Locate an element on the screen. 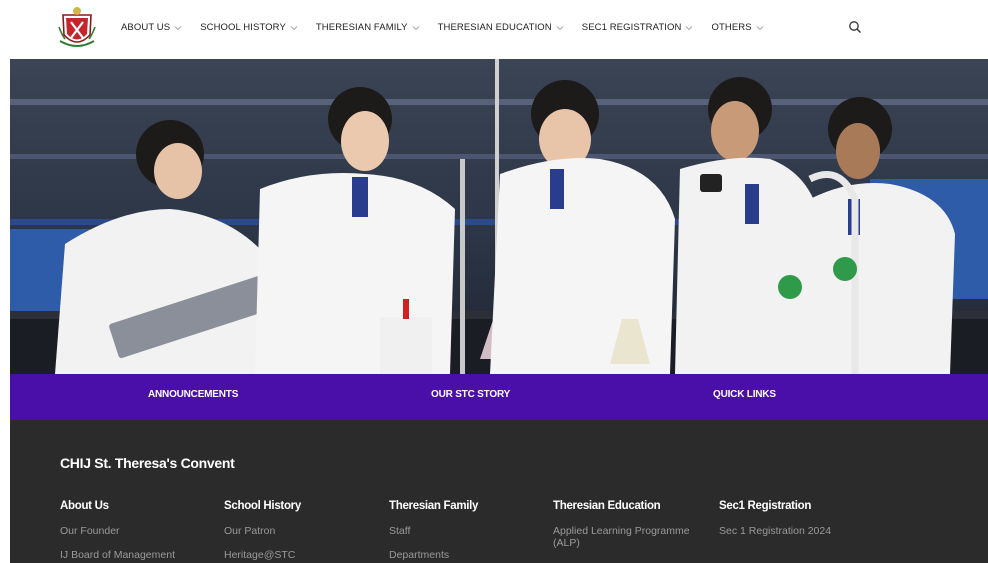  nav-others: OTHERS is located at coordinates (737, 27).